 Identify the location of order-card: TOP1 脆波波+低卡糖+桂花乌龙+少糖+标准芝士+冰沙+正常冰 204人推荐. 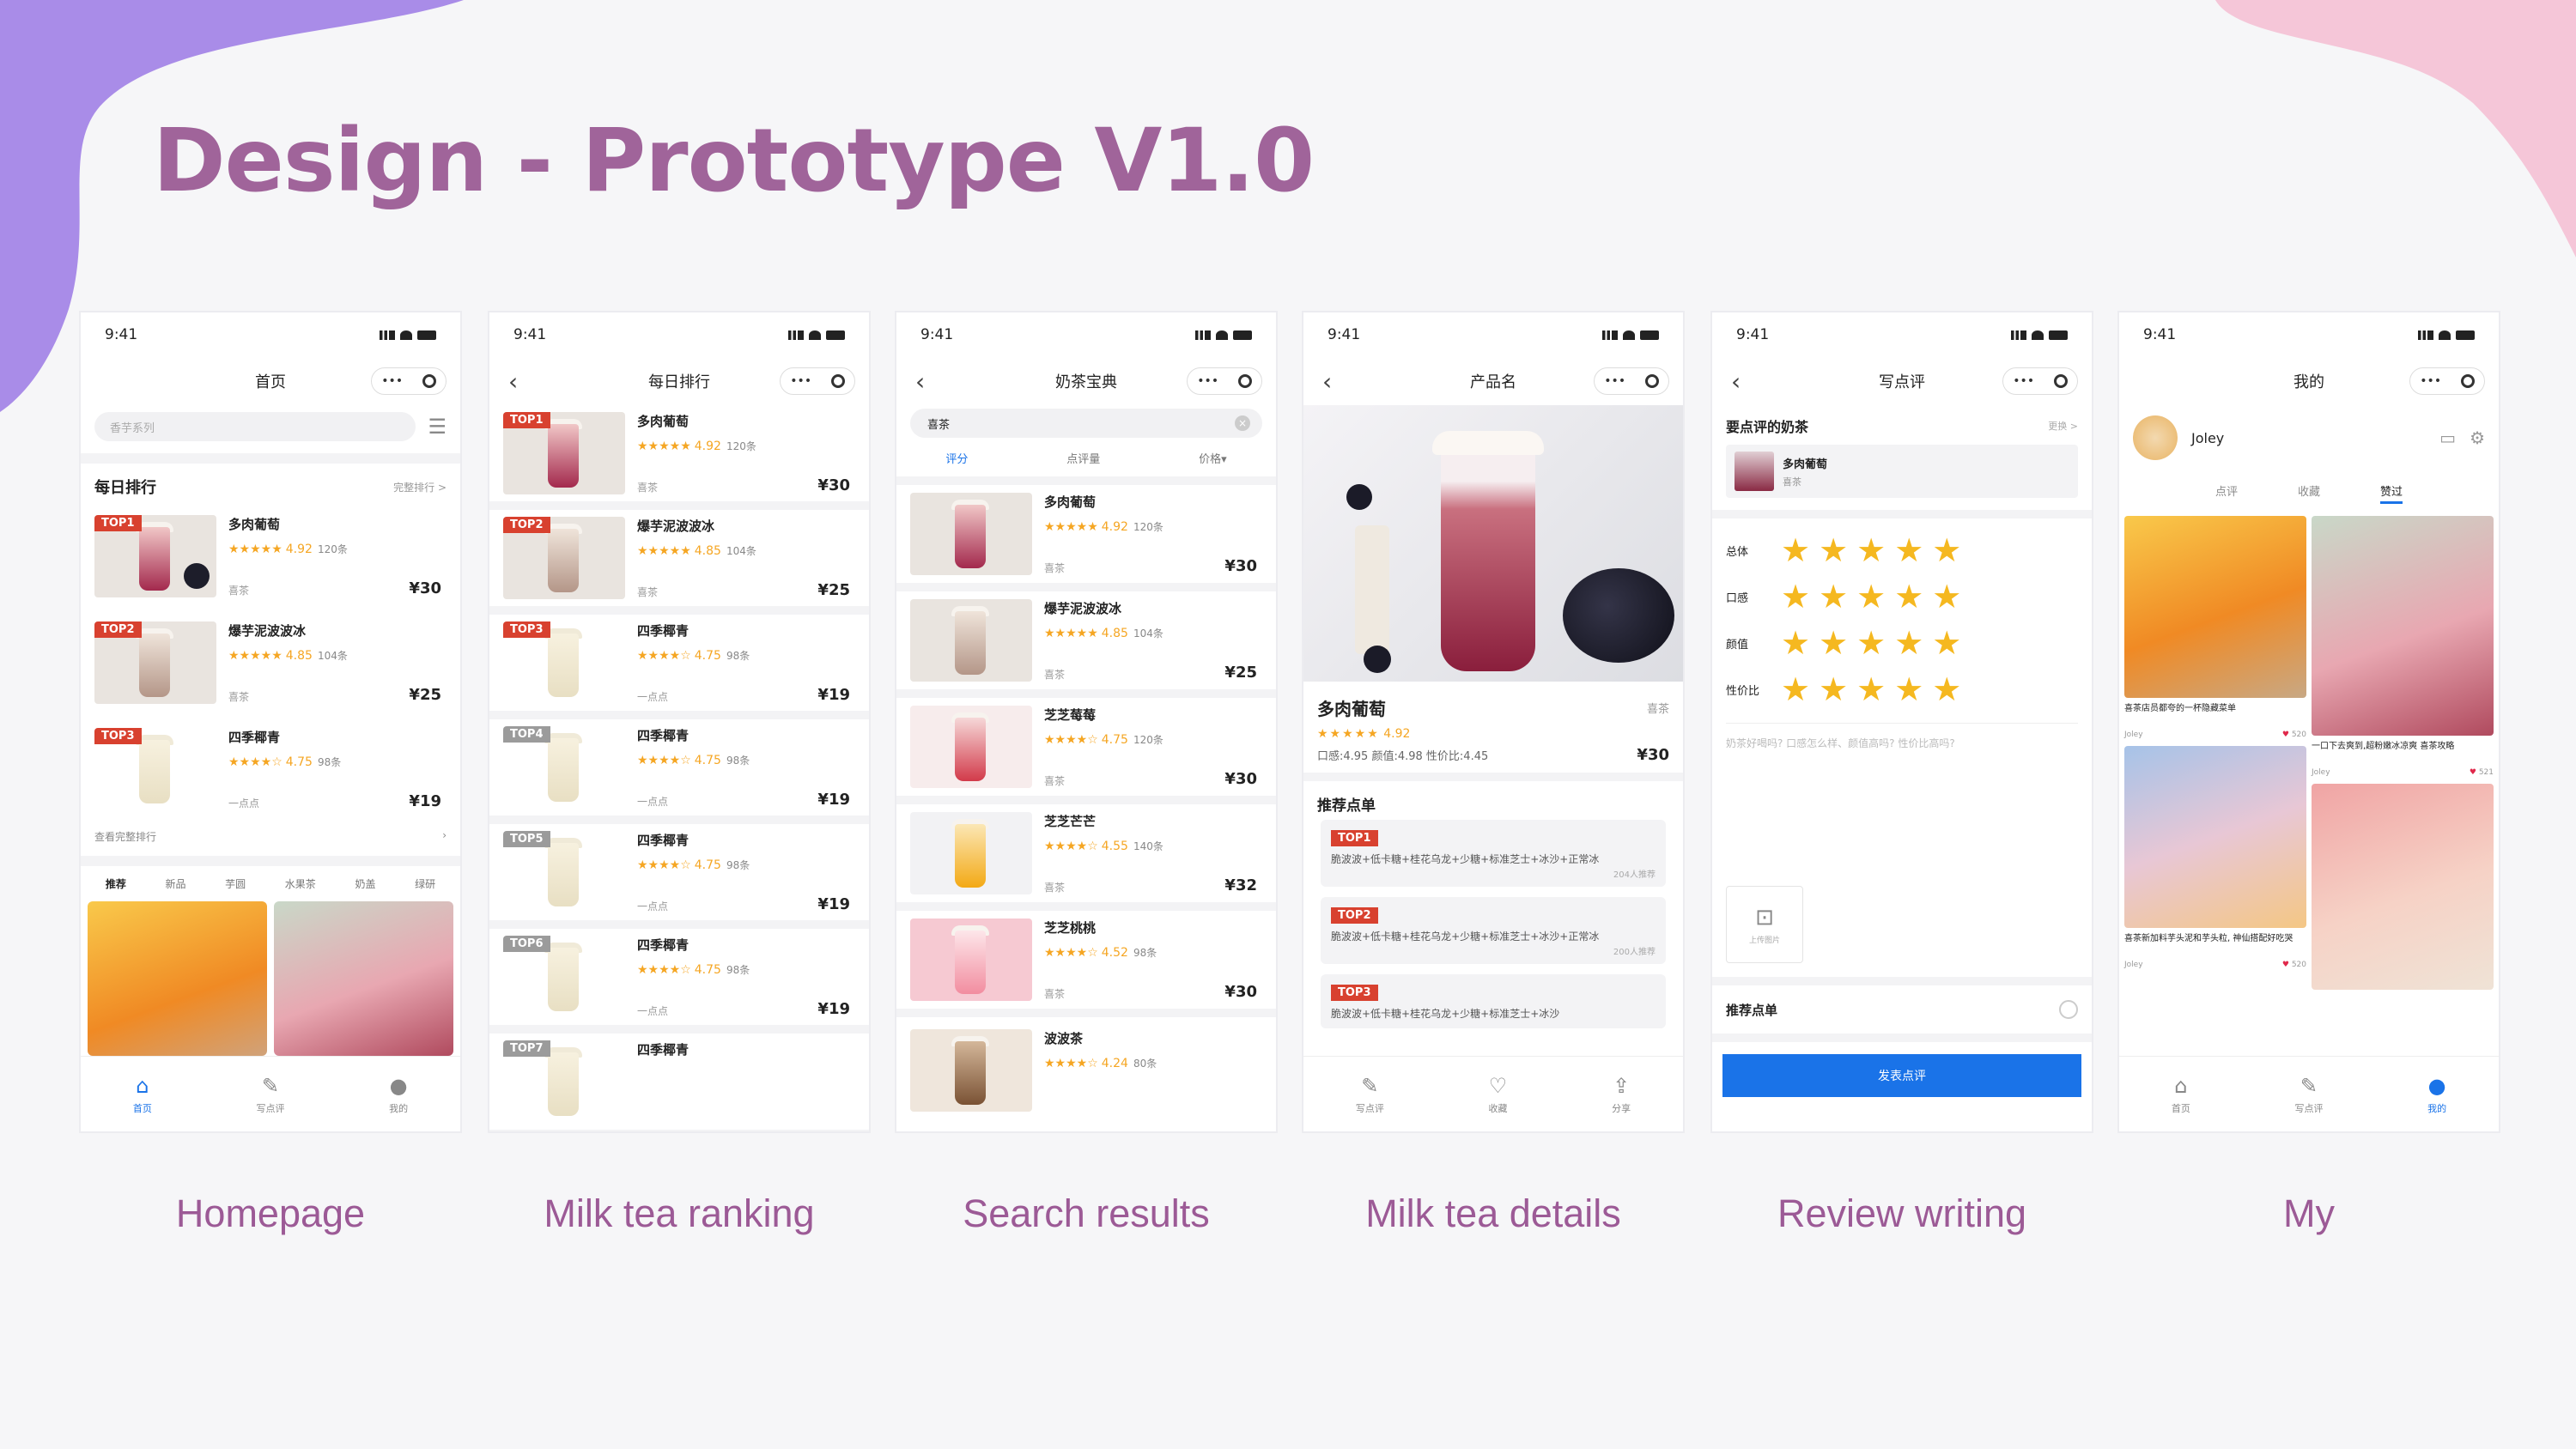
(1493, 853).